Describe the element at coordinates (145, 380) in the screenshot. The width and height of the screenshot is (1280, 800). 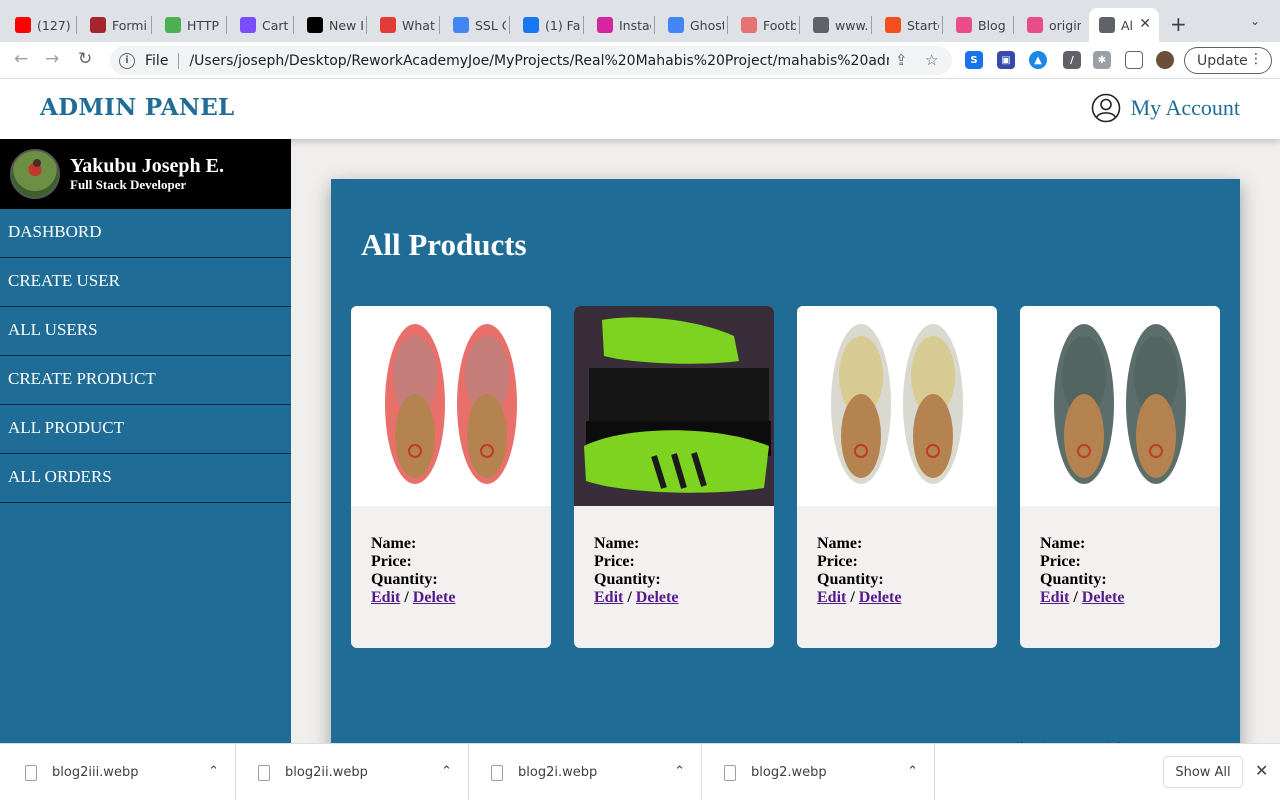
I see `sidebar-item-create-product: CREATE PRODUCT` at that location.